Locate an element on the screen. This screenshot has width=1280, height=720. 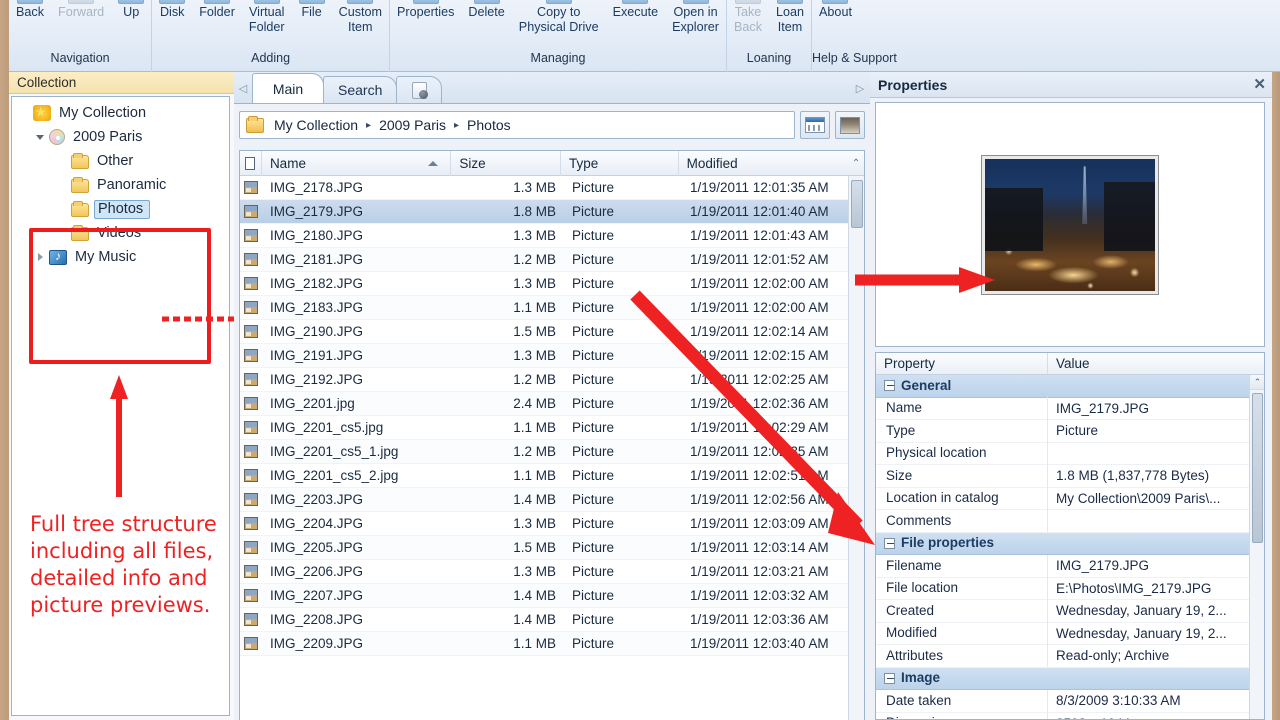
tree-item-2009-paris: 2009 Paris is located at coordinates (120, 137).